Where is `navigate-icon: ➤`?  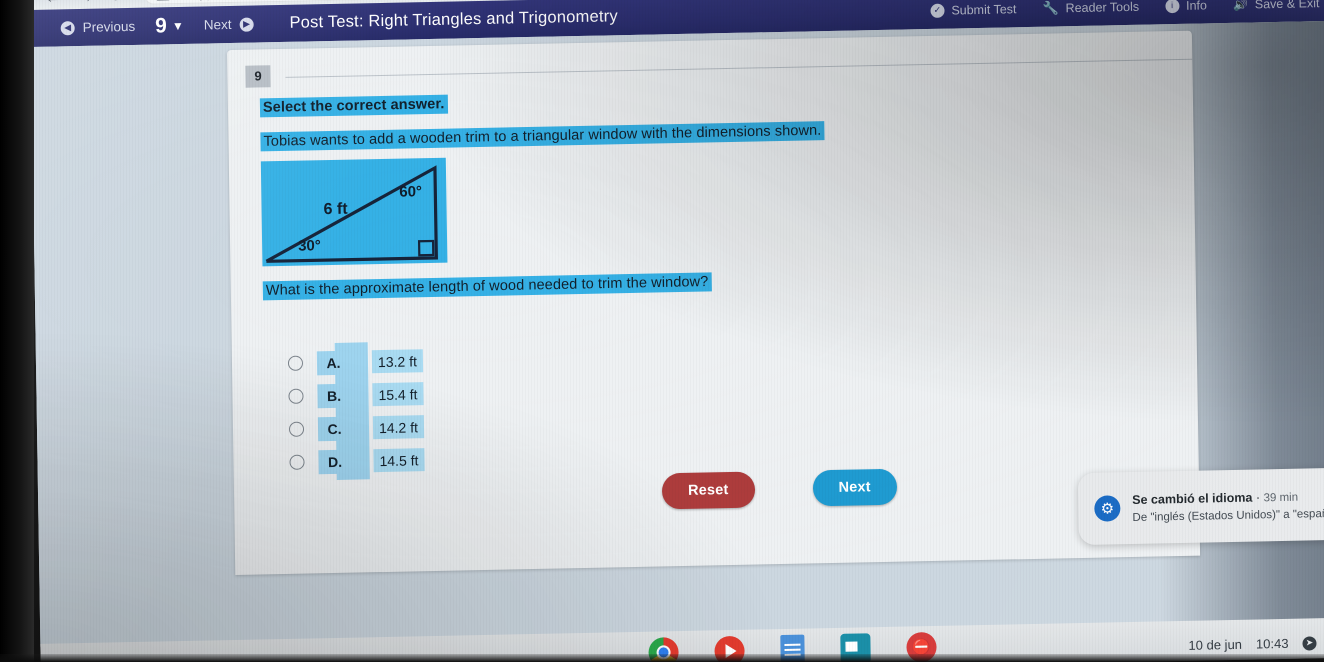 navigate-icon: ➤ is located at coordinates (1309, 643).